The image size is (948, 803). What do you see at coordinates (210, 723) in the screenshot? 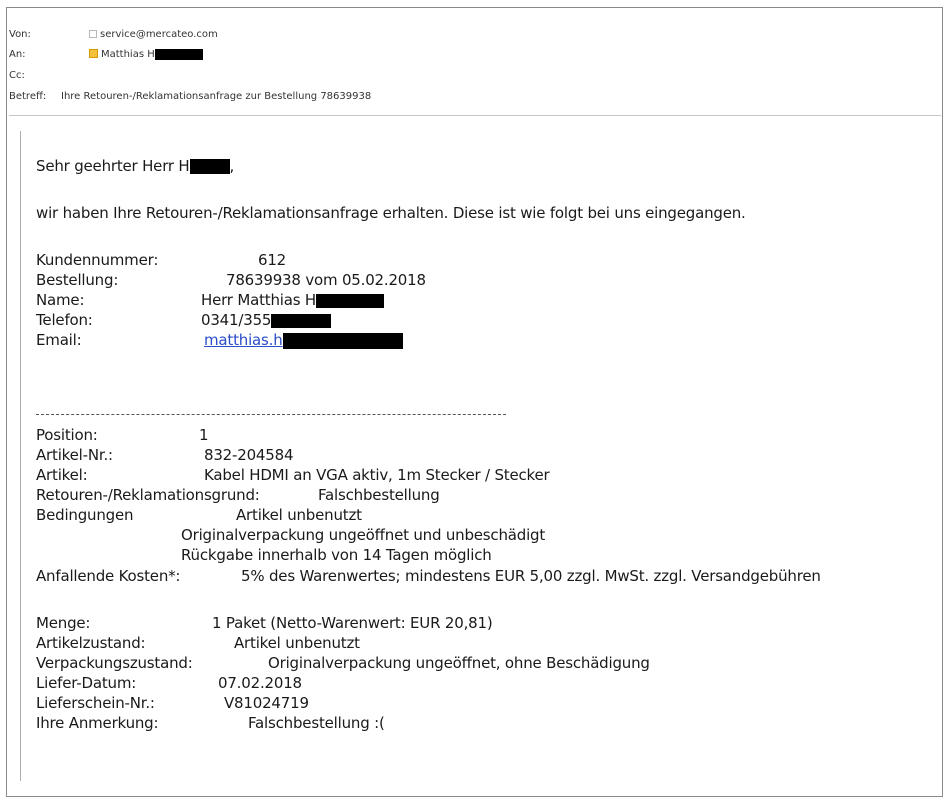
I see `remark-row: Ihre Anmerkung: Falschbestellung :(` at bounding box center [210, 723].